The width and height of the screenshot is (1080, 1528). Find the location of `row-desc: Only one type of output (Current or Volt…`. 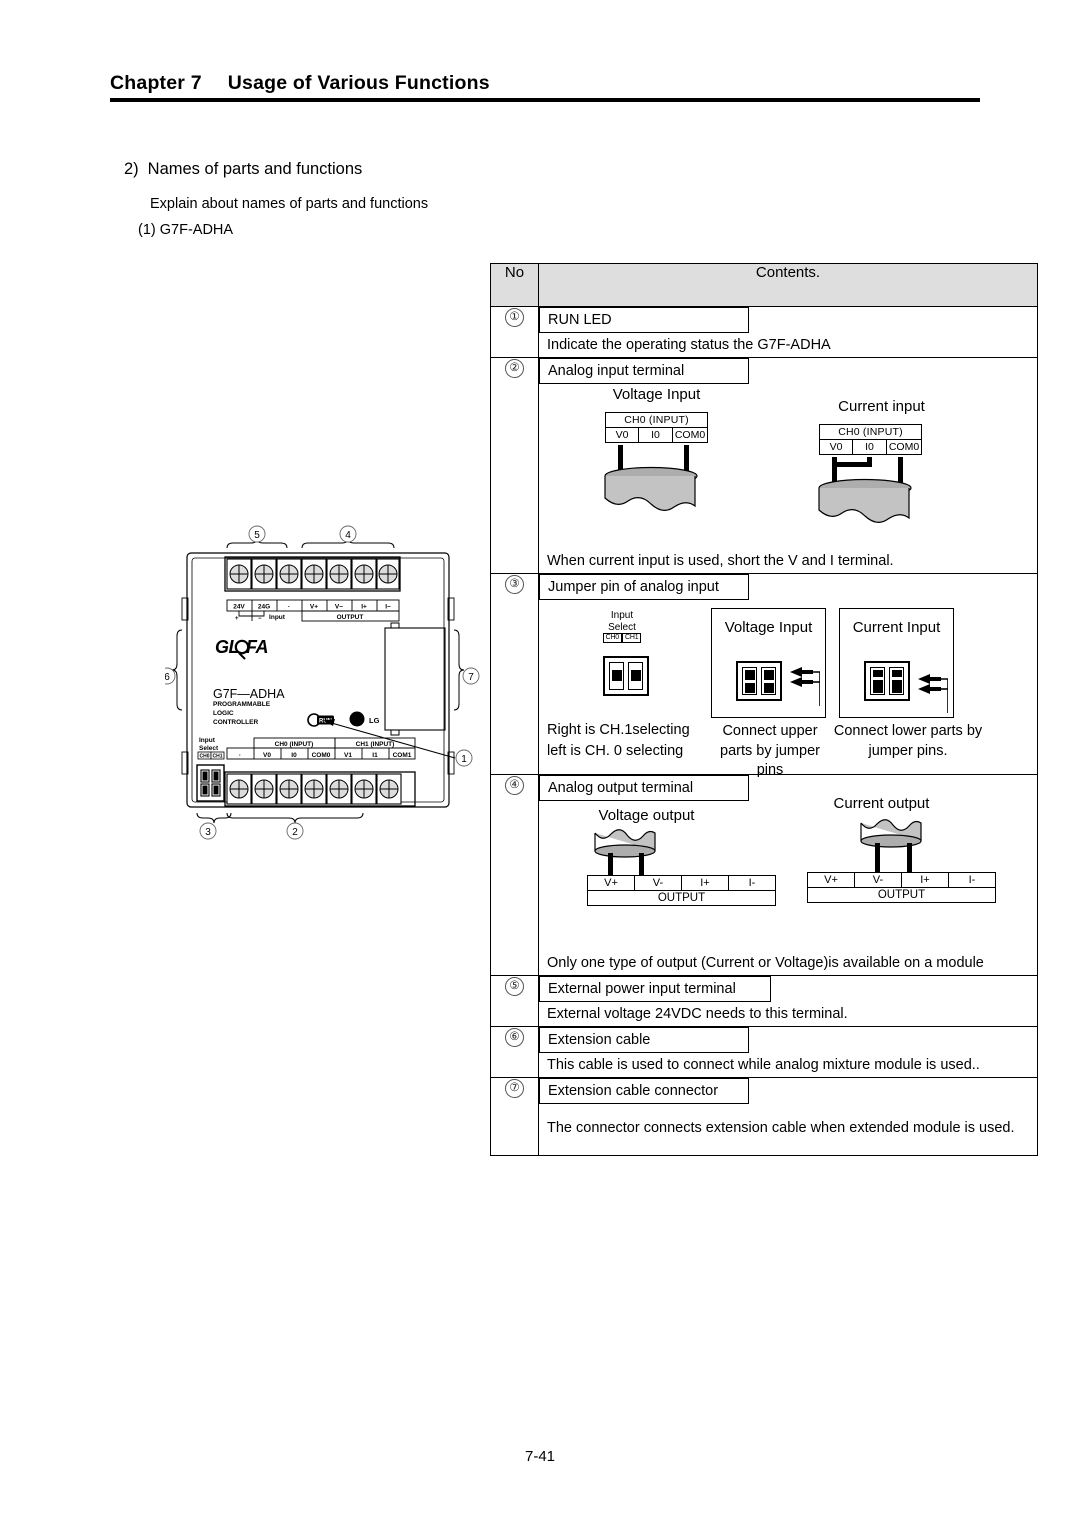

row-desc: Only one type of output (Current or Volt… is located at coordinates (765, 963).